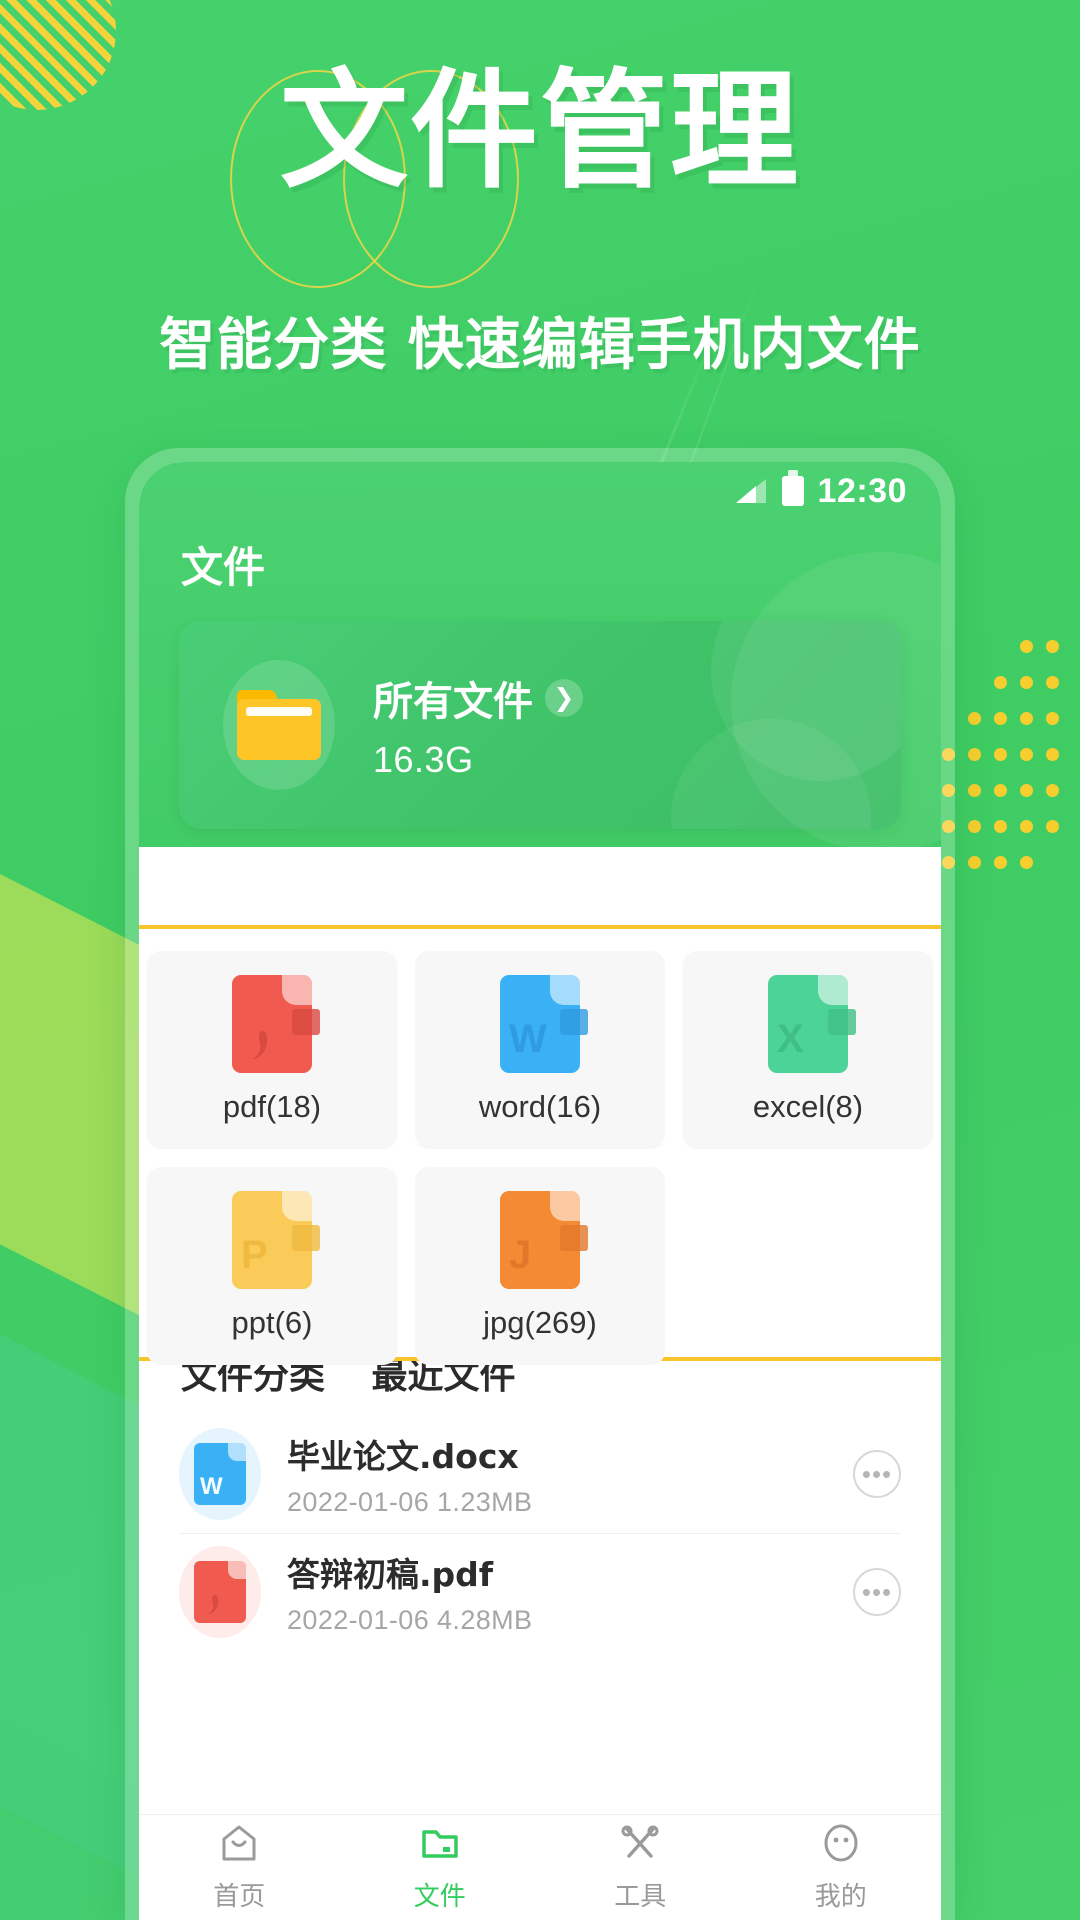 Image resolution: width=1080 pixels, height=1920 pixels. Describe the element at coordinates (239, 1845) in the screenshot. I see `home-icon` at that location.